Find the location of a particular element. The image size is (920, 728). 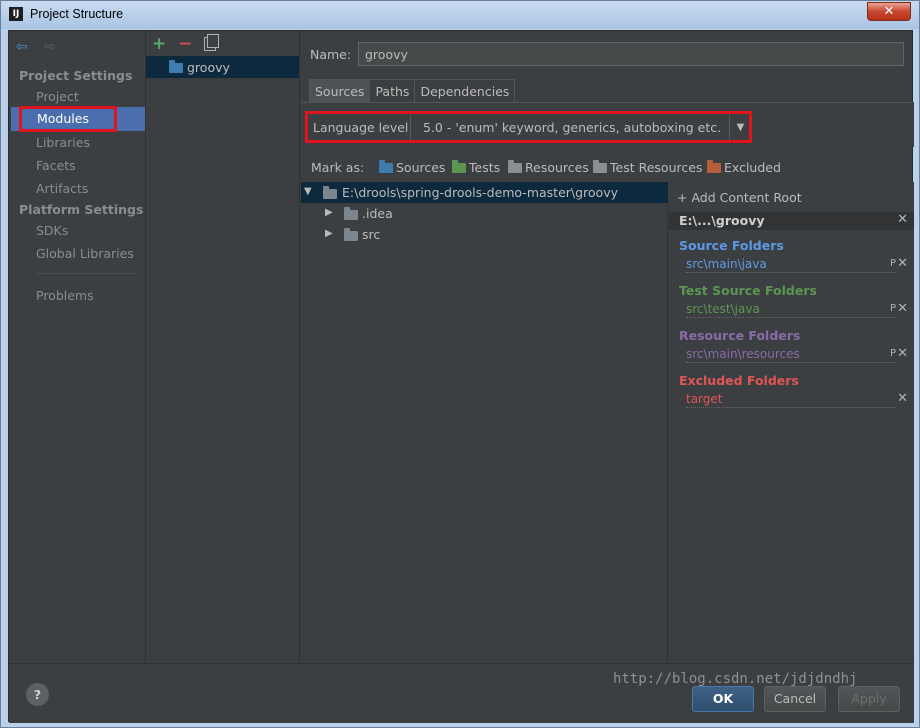

nav-item-facets: Facets is located at coordinates (56, 165).